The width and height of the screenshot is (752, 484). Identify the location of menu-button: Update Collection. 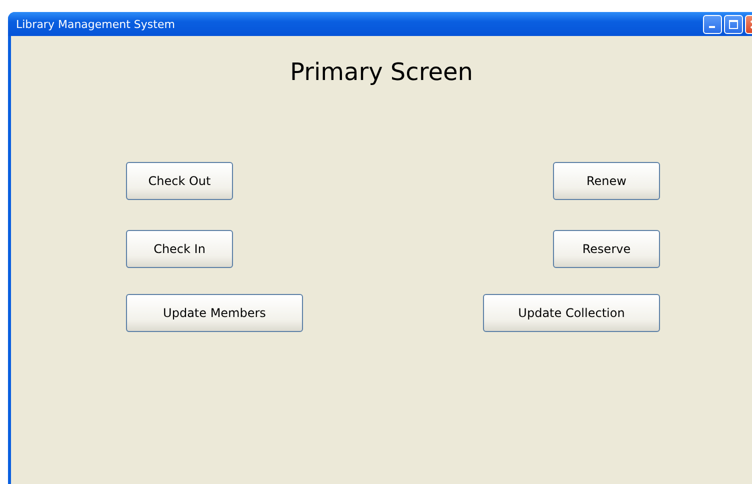
(571, 313).